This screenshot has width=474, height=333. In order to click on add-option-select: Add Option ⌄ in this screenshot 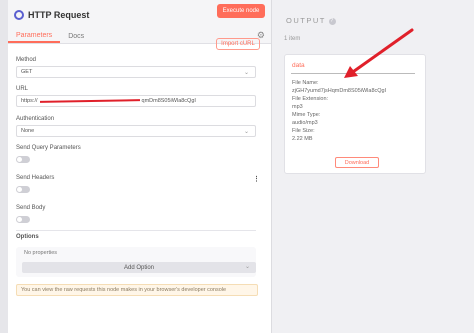, I will do `click(139, 267)`.